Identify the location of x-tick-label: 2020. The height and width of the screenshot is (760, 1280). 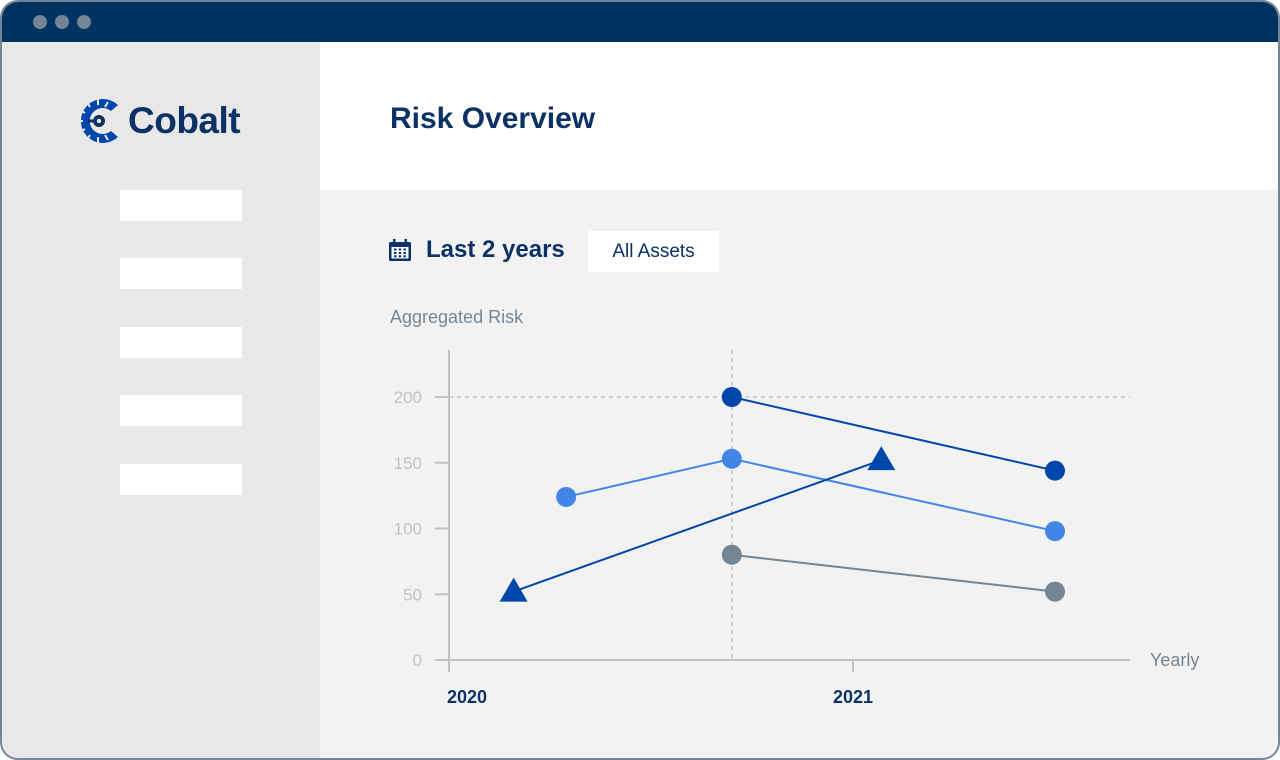
(467, 697).